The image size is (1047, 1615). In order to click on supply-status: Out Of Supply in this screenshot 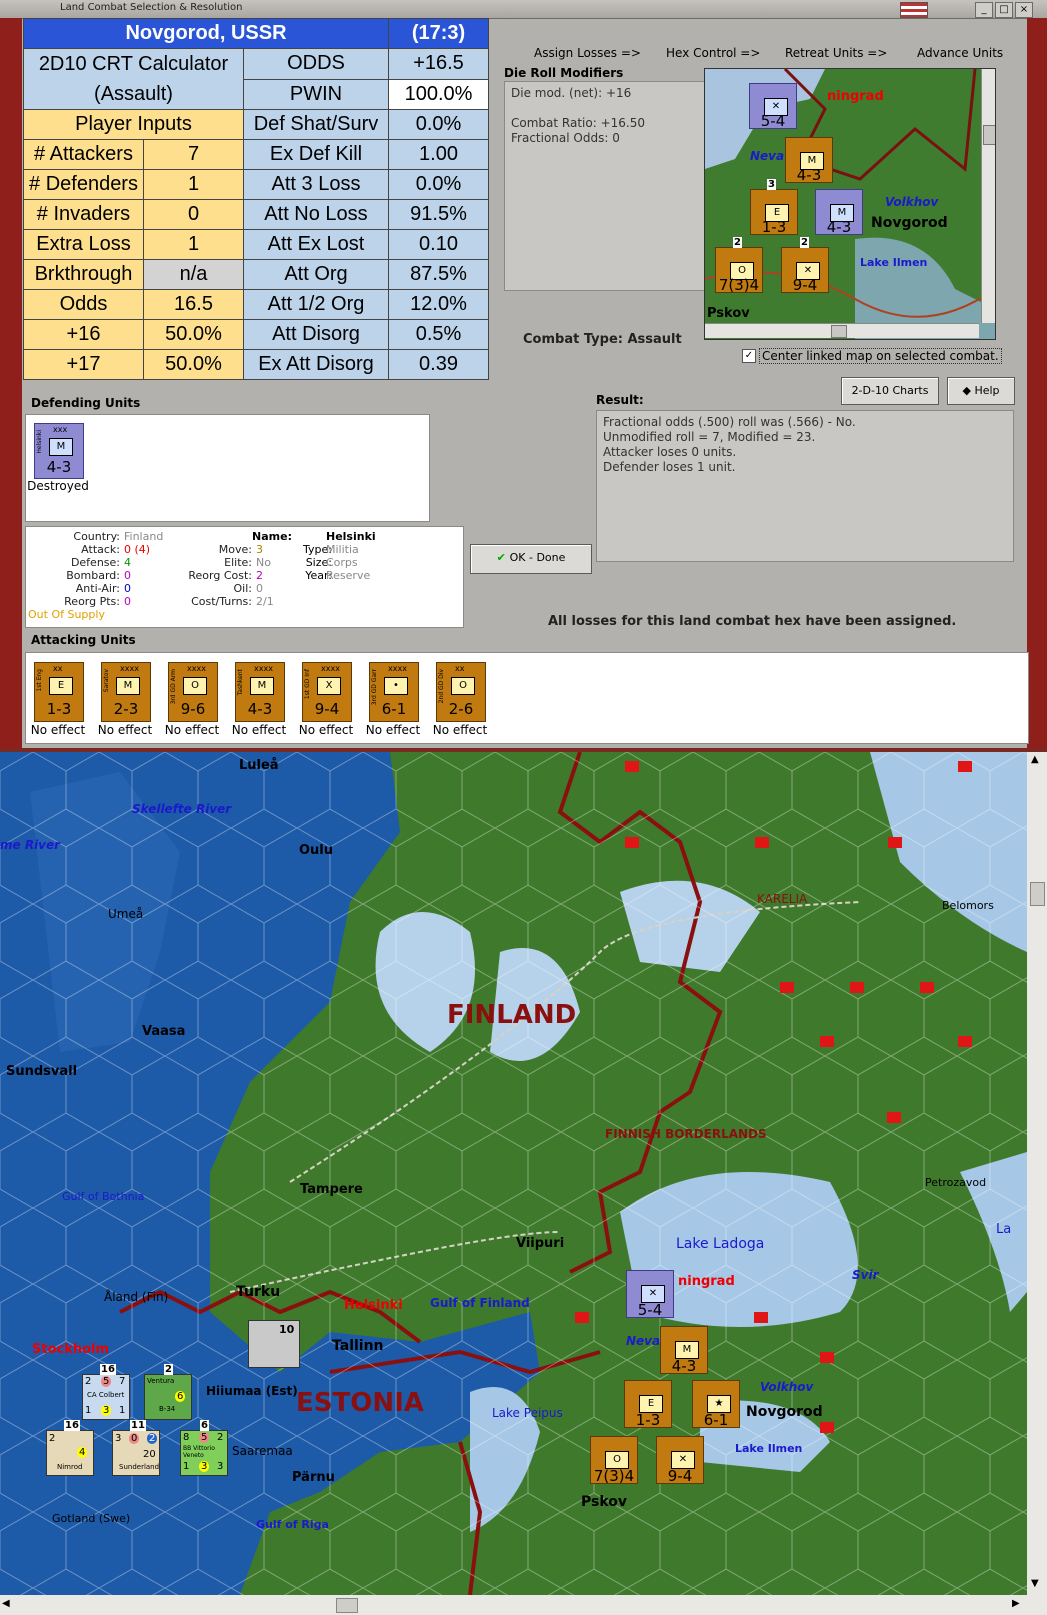, I will do `click(66, 614)`.